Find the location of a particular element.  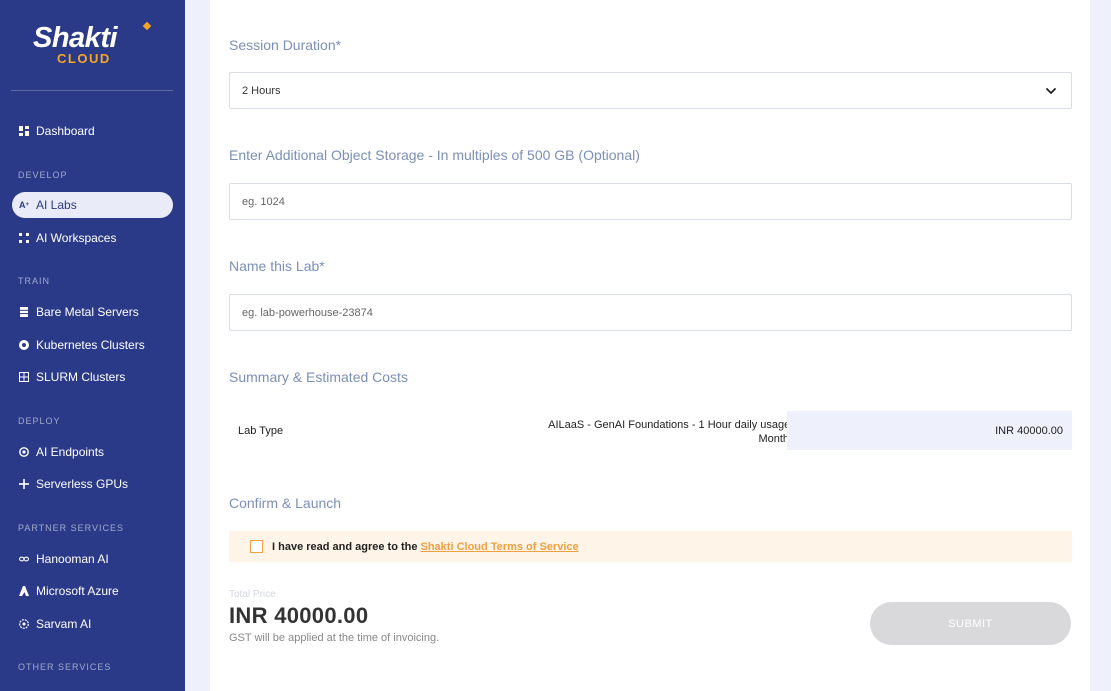

sidebar-divider is located at coordinates (92, 90).